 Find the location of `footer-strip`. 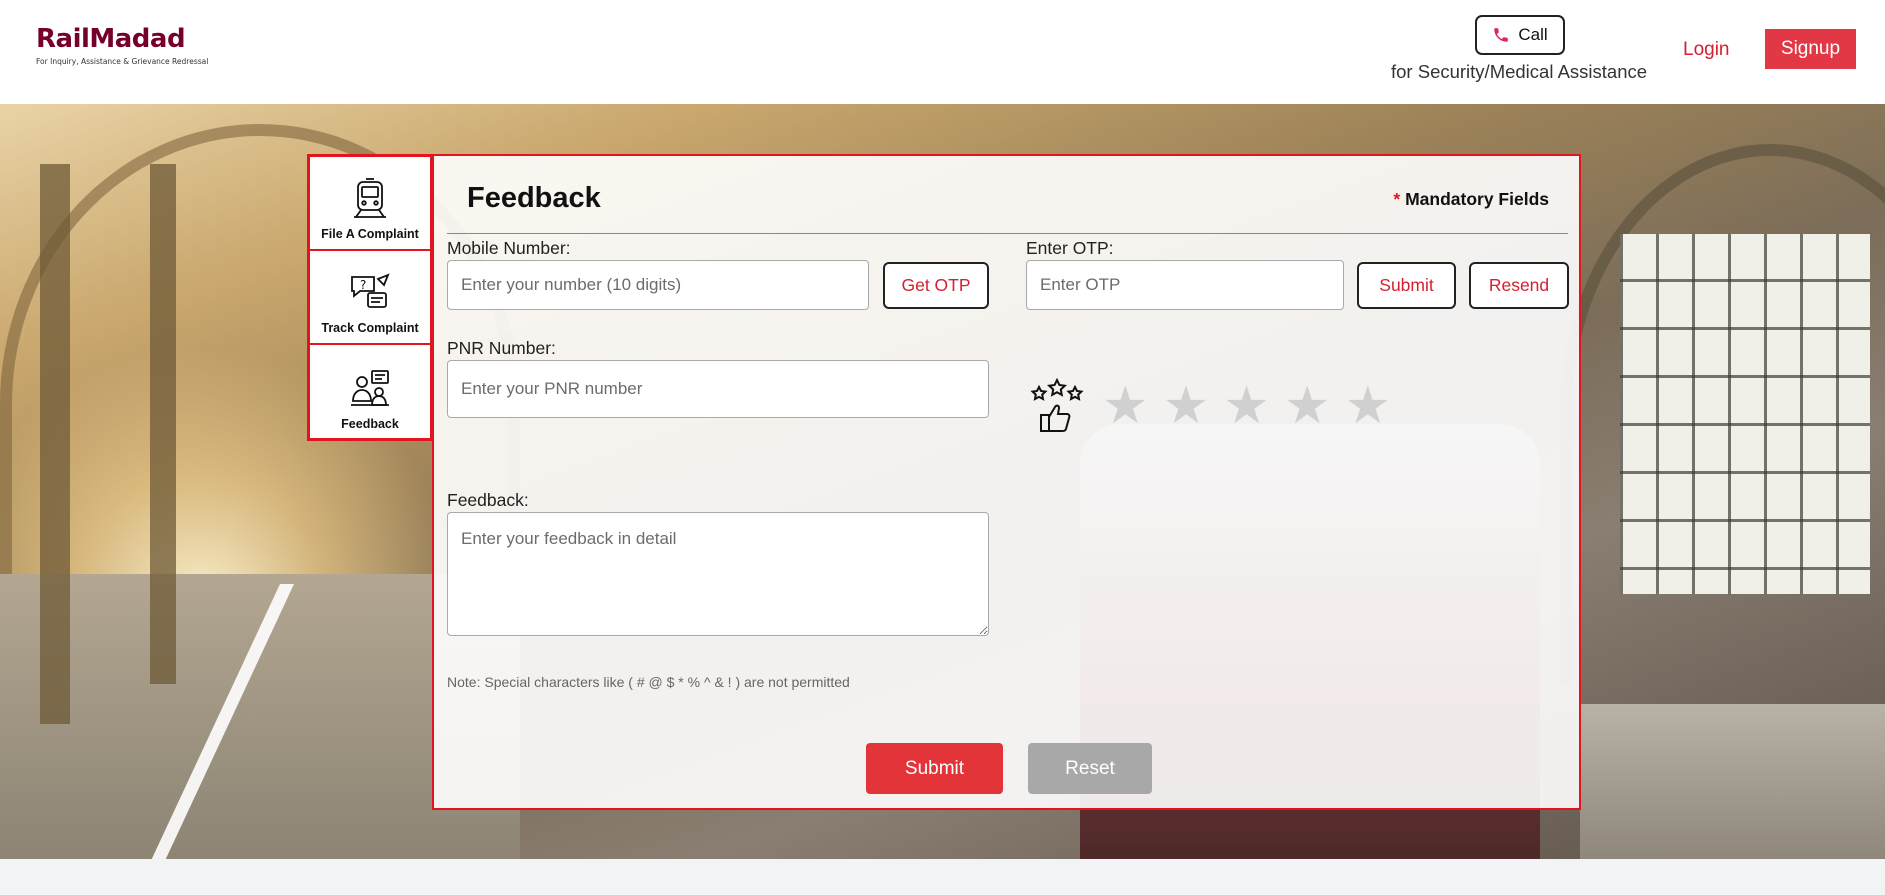

footer-strip is located at coordinates (942, 877).